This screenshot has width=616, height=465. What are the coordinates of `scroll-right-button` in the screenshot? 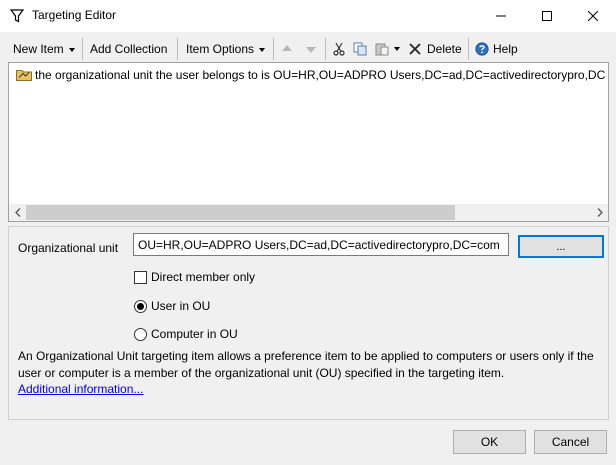 It's located at (599, 212).